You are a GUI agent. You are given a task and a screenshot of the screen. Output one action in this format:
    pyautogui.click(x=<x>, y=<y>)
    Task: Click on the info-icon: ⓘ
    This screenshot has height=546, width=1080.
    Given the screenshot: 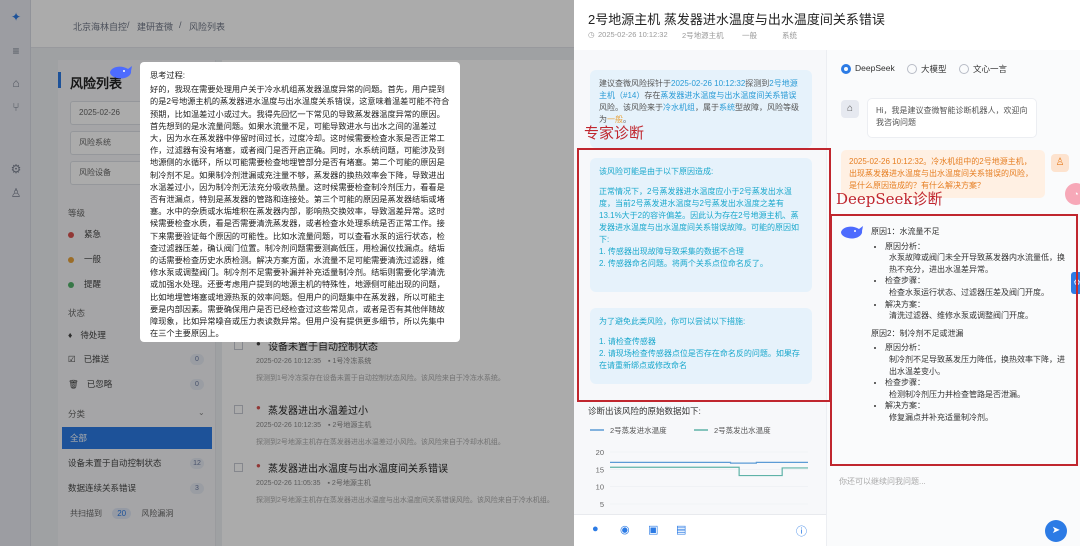 What is the action you would take?
    pyautogui.click(x=801, y=531)
    